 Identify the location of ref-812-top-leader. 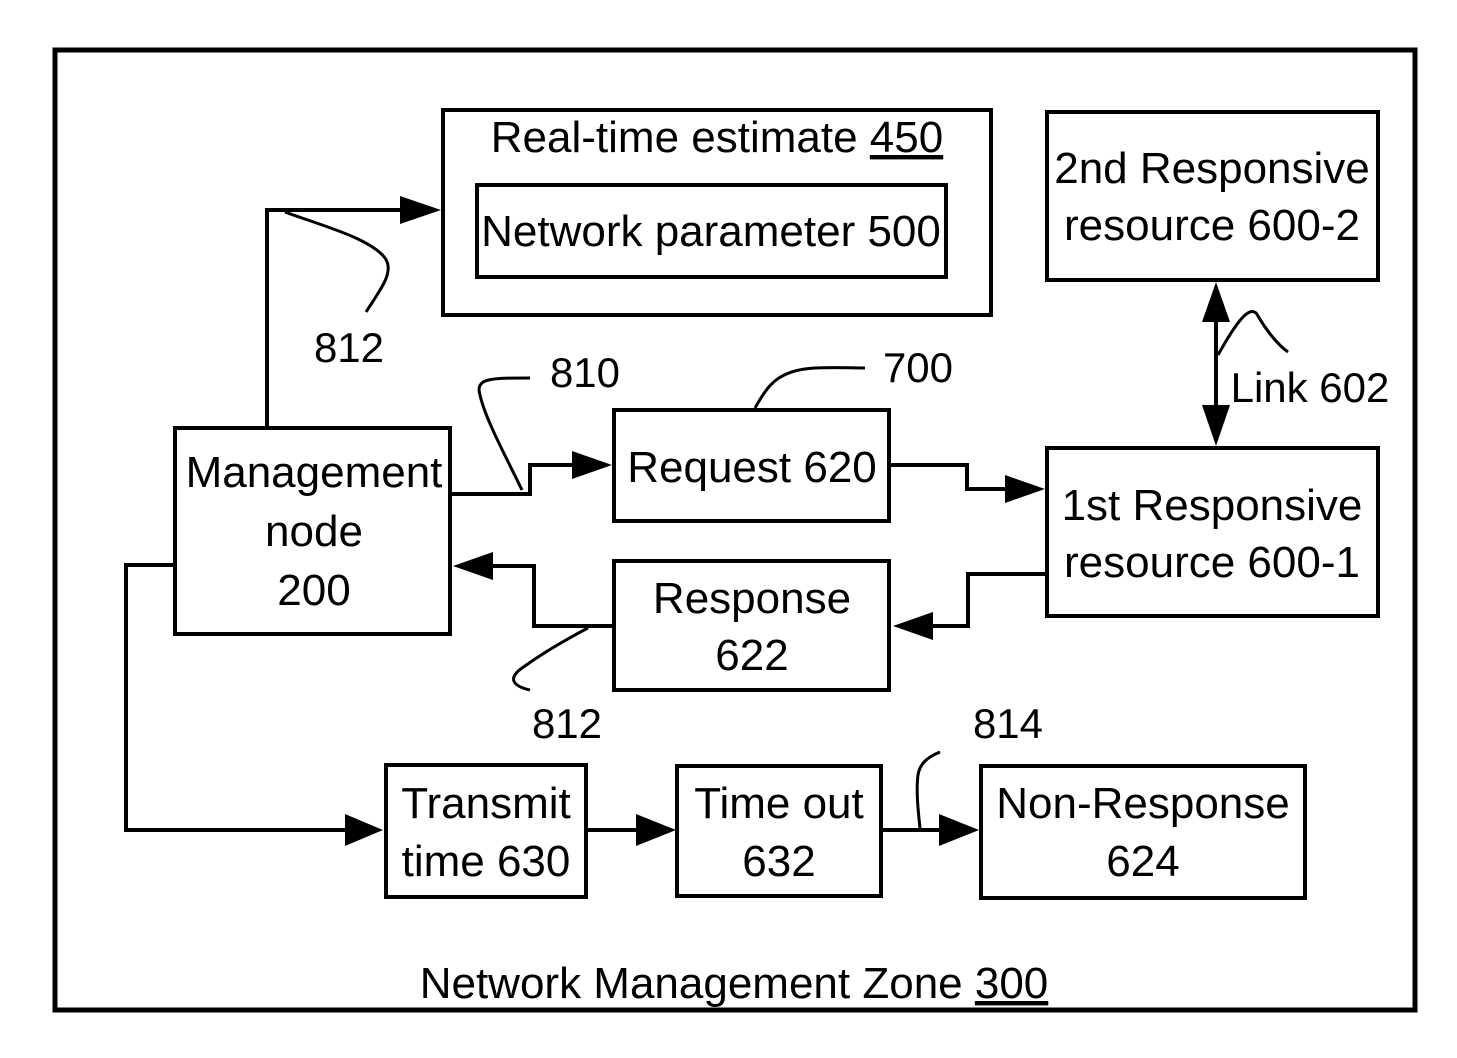
(337, 261).